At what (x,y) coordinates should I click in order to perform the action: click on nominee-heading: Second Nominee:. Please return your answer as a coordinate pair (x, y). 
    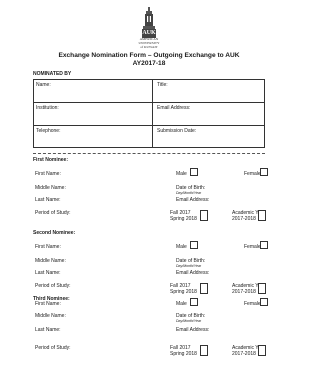
    Looking at the image, I should click on (54, 233).